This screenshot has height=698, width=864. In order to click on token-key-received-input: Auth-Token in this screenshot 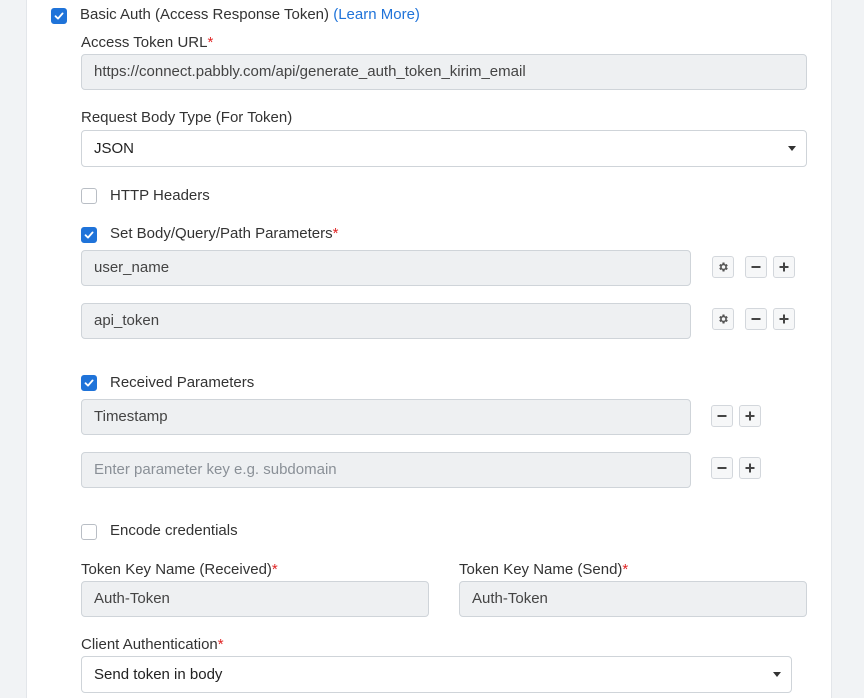, I will do `click(255, 599)`.